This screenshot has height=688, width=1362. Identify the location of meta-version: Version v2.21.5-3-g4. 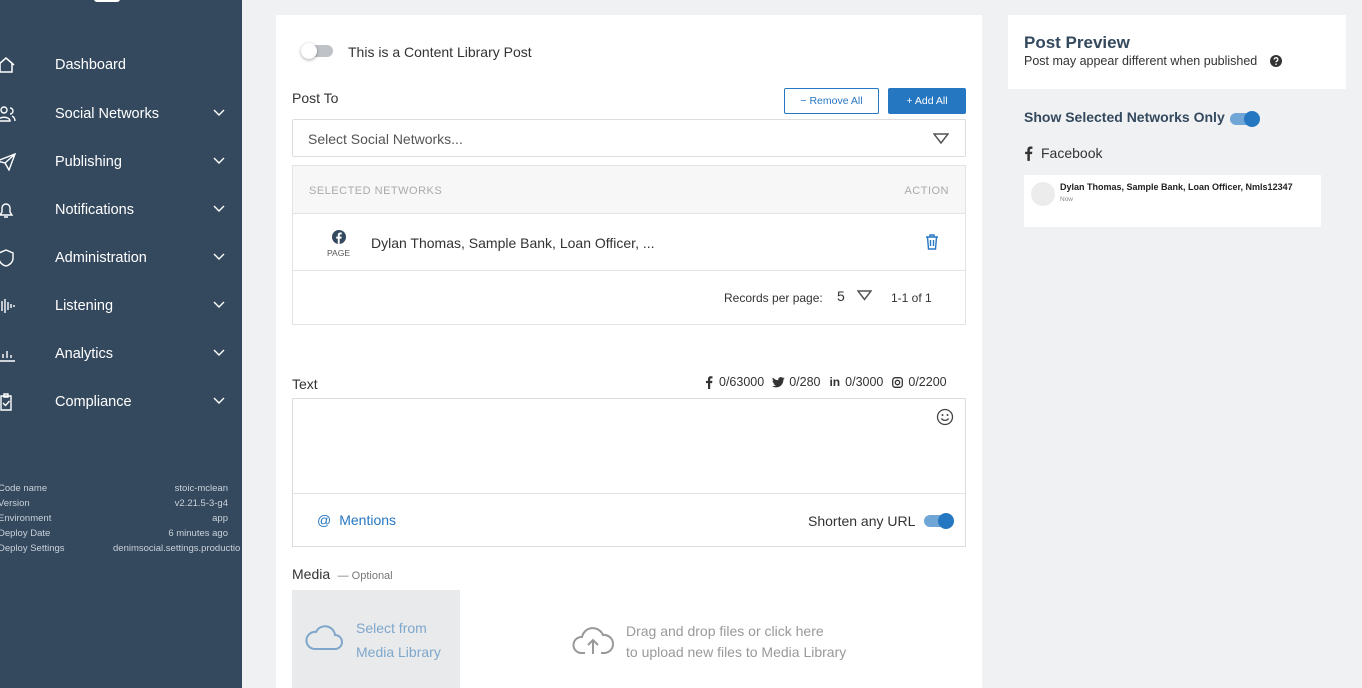
(121, 505).